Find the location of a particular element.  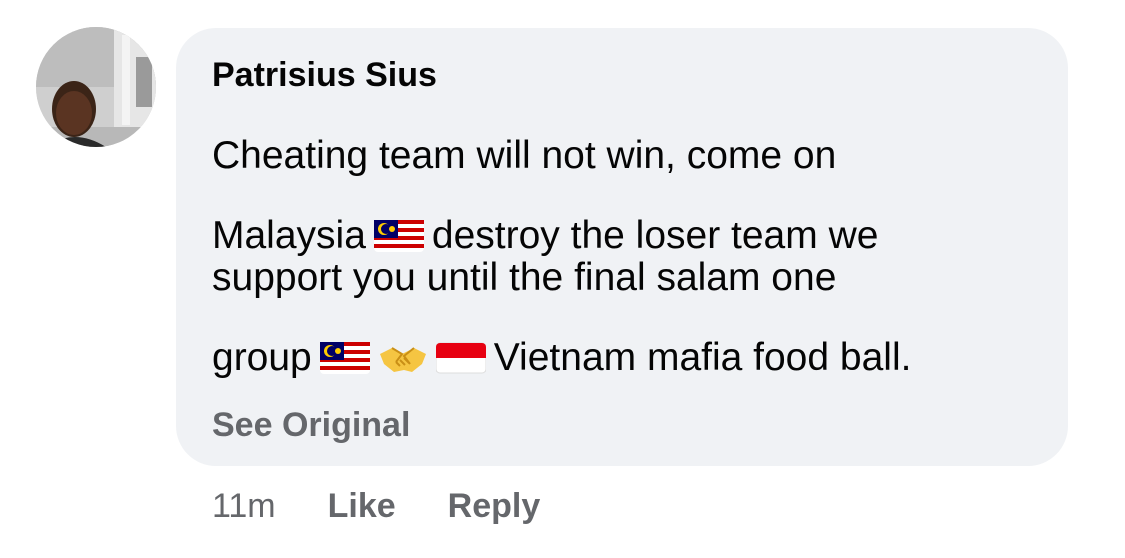

comment-text-line-4: group Vietnam mafia food ball. is located at coordinates (561, 358).